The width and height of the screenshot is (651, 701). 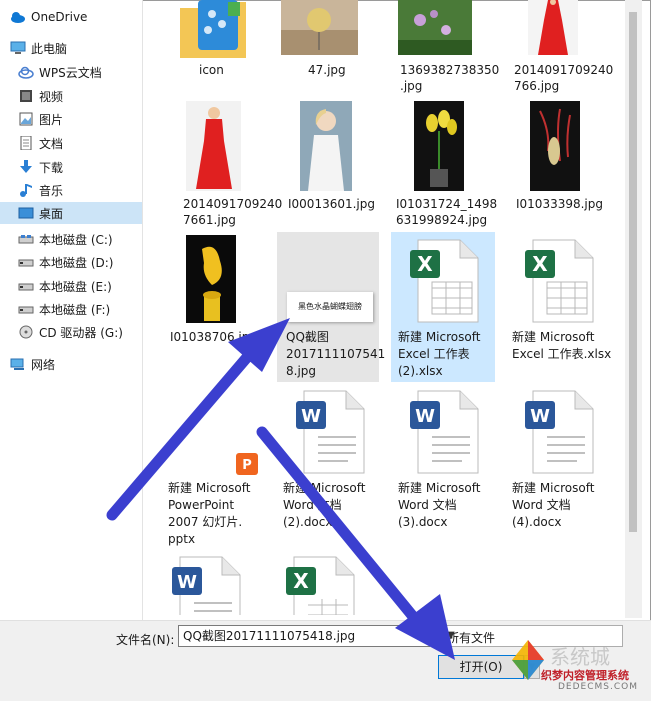 What do you see at coordinates (18, 48) in the screenshot?
I see `computer-icon` at bounding box center [18, 48].